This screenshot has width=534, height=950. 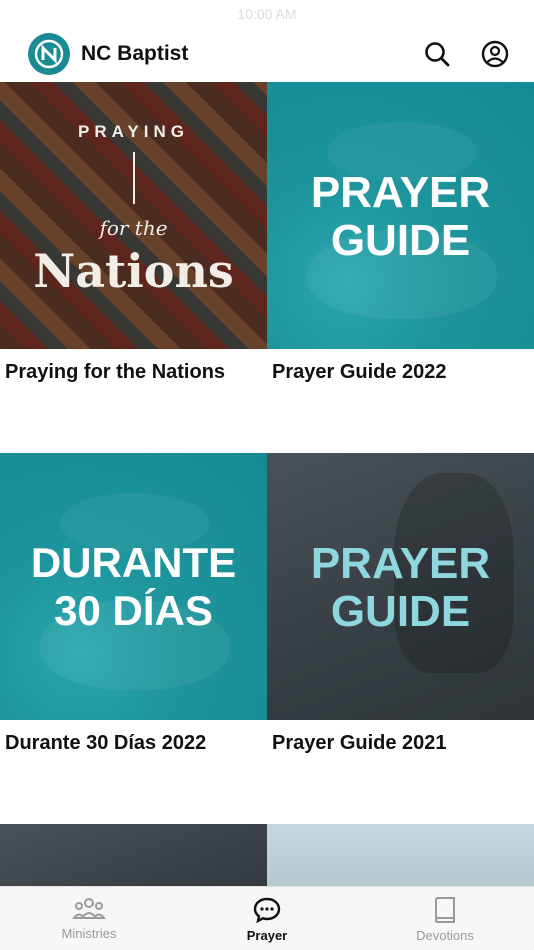 I want to click on card-title: Praying for the Nations, so click(x=115, y=372).